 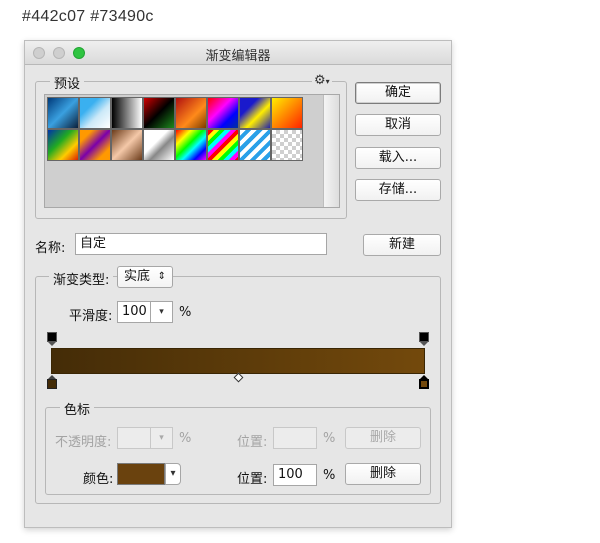 I want to click on ok-button: 确定, so click(x=398, y=93).